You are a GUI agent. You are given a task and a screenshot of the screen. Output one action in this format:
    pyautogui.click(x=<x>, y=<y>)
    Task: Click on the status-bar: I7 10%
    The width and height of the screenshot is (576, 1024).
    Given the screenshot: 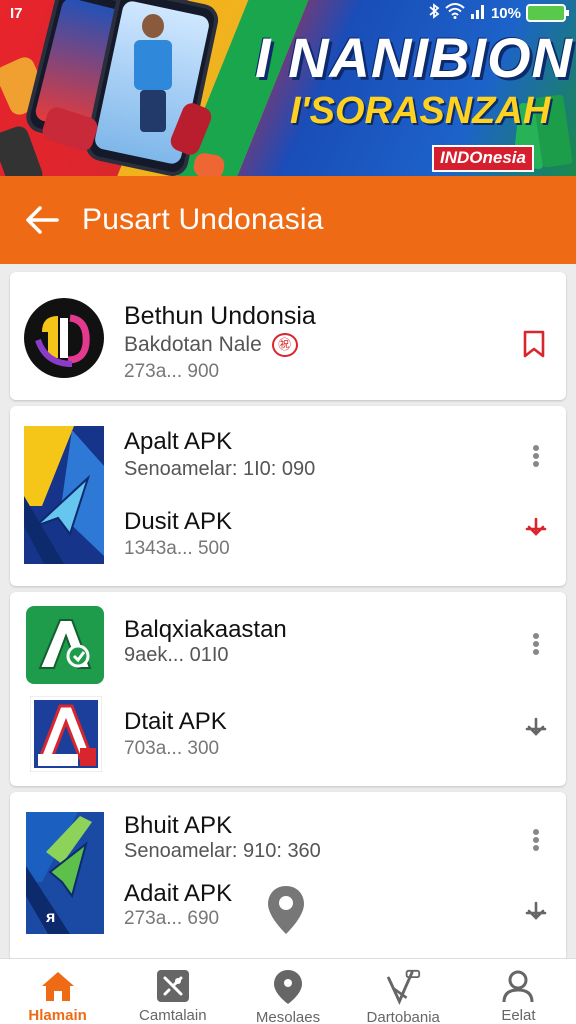 What is the action you would take?
    pyautogui.click(x=288, y=13)
    